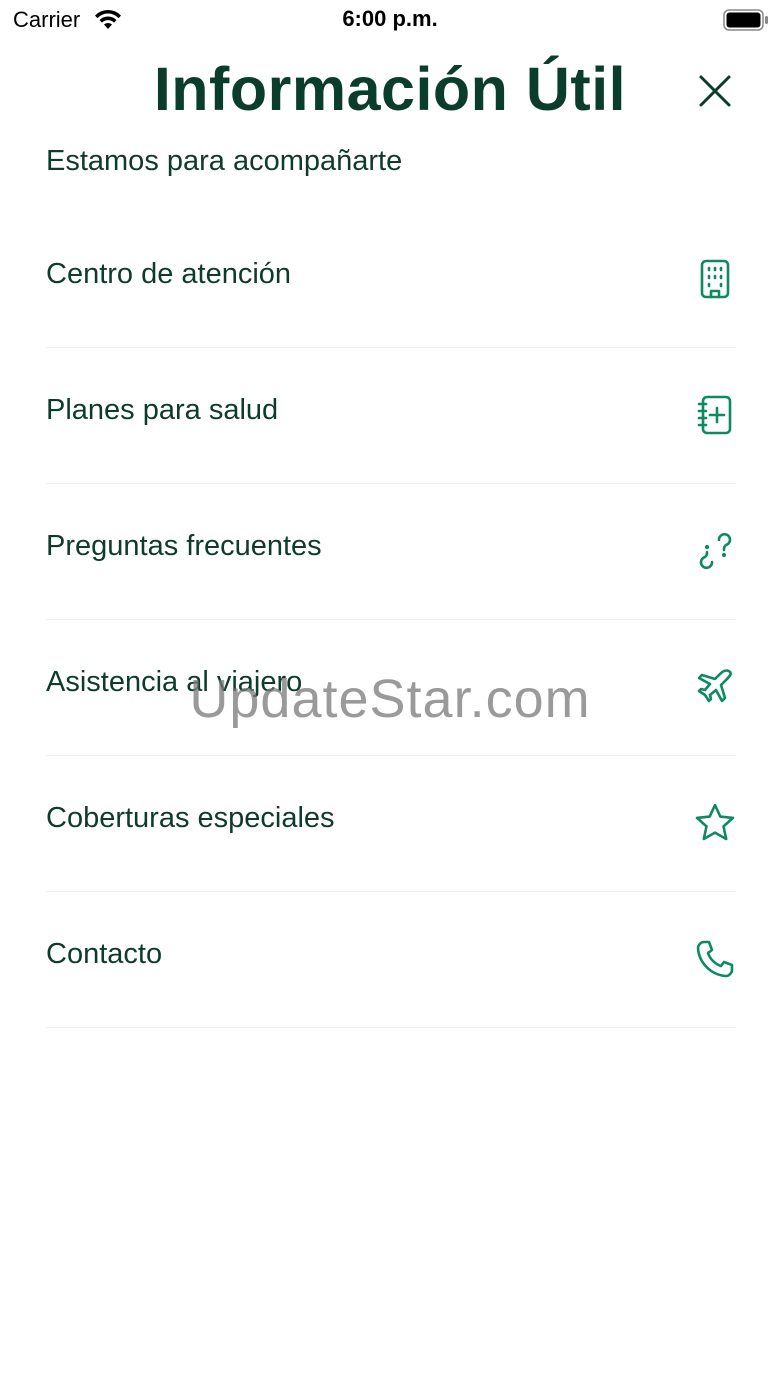  Describe the element at coordinates (715, 687) in the screenshot. I see `airplane-icon` at that location.